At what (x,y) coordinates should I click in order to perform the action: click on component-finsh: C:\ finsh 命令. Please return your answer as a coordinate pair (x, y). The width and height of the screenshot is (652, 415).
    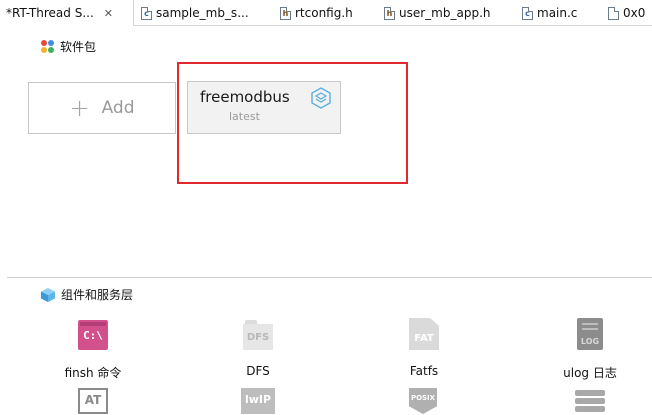
    Looking at the image, I should click on (93, 349).